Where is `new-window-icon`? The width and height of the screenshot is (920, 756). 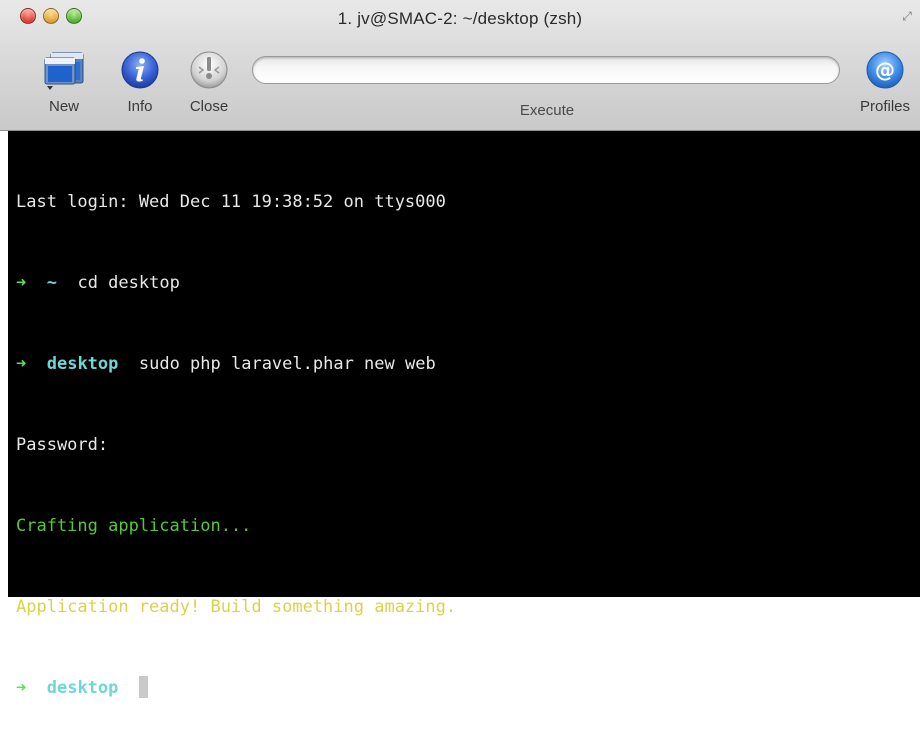
new-window-icon is located at coordinates (64, 71).